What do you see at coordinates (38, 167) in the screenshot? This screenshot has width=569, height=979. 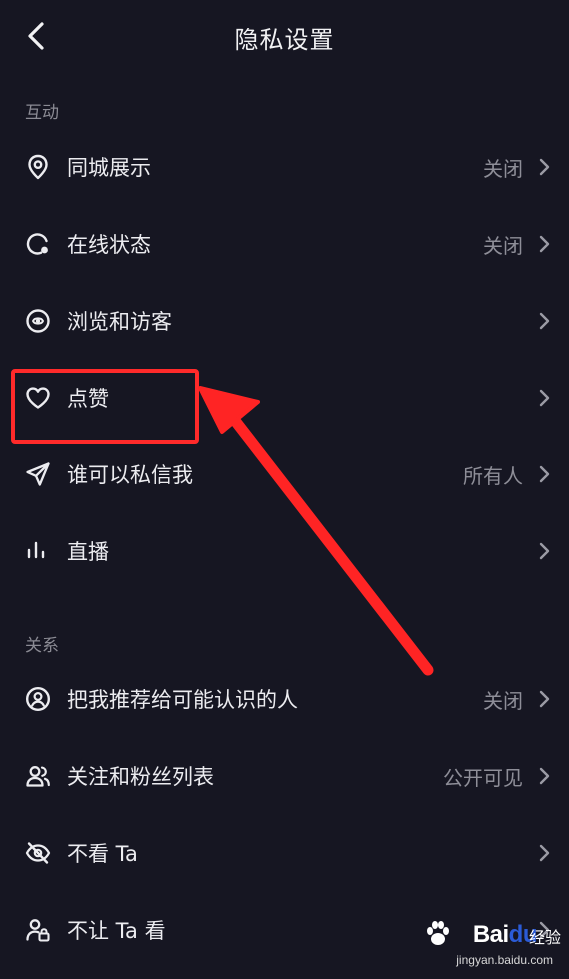 I see `location-pin-icon` at bounding box center [38, 167].